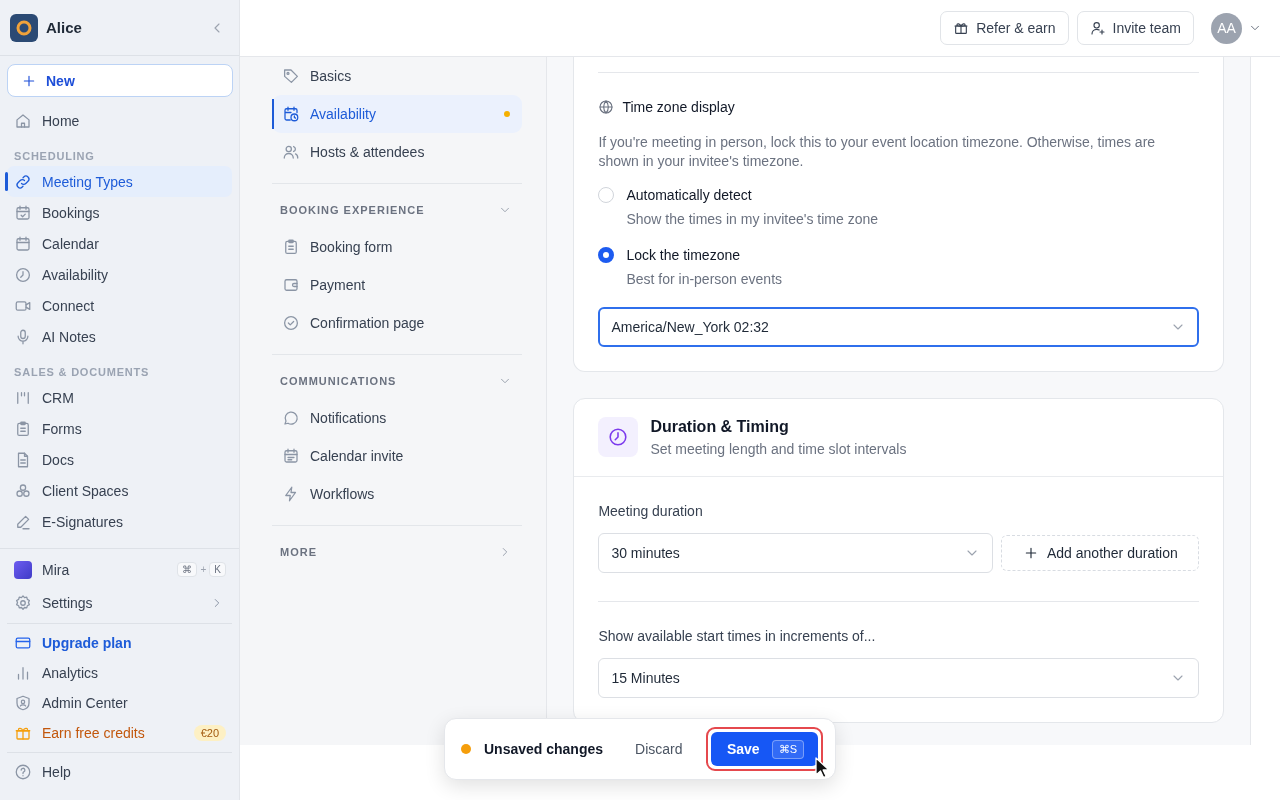 The image size is (1280, 800). What do you see at coordinates (119, 521) in the screenshot?
I see `sidebar-item: E-Signatures` at bounding box center [119, 521].